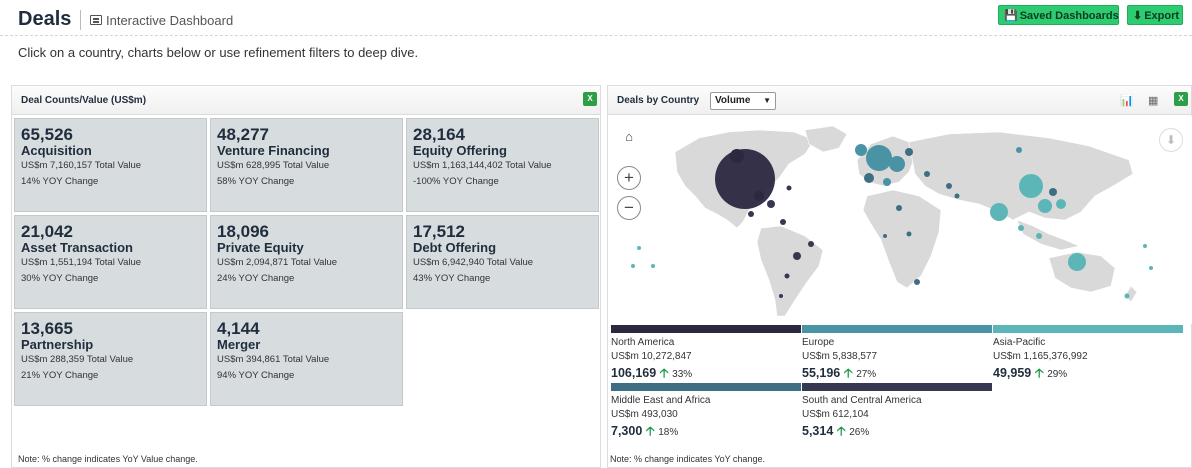 The height and width of the screenshot is (468, 1192). Describe the element at coordinates (77, 359) in the screenshot. I see `tile-value: US$m 288,359 Total Value` at that location.